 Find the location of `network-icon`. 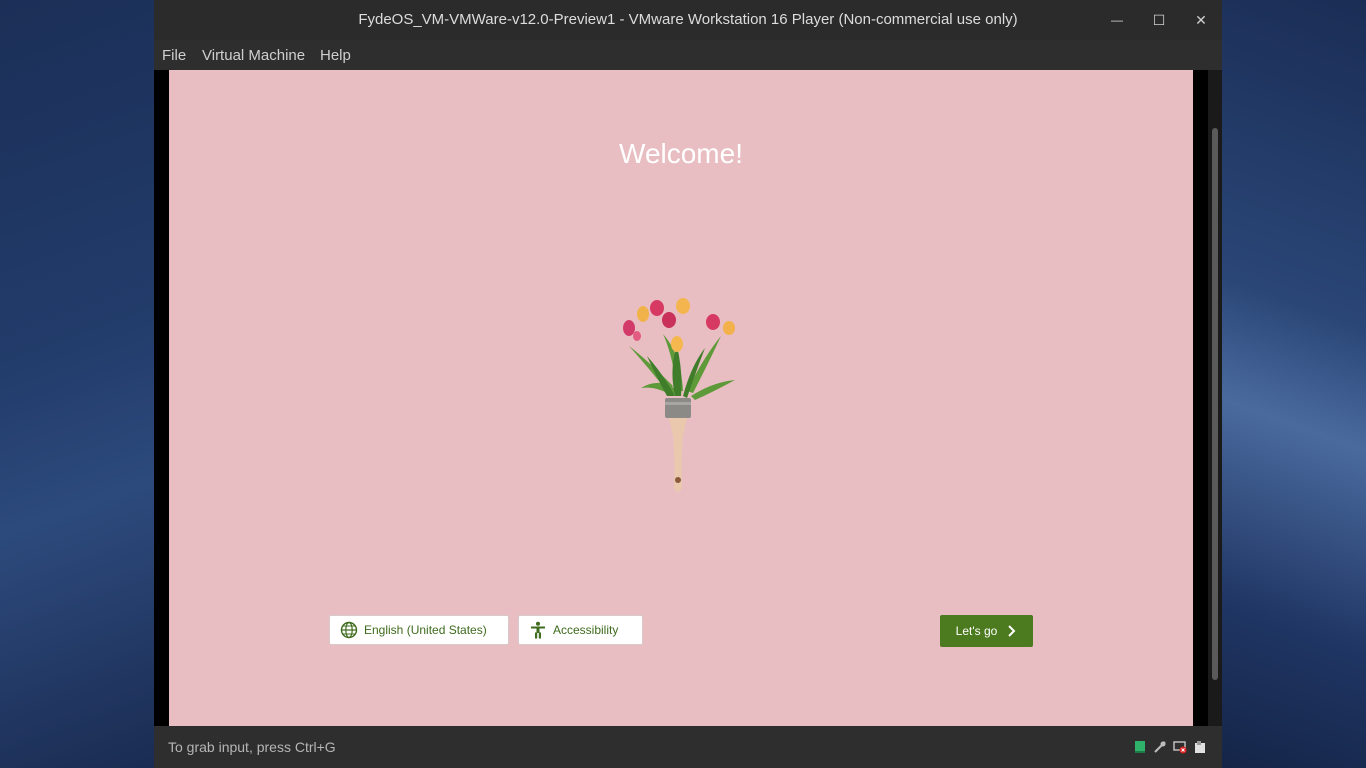

network-icon is located at coordinates (1160, 747).